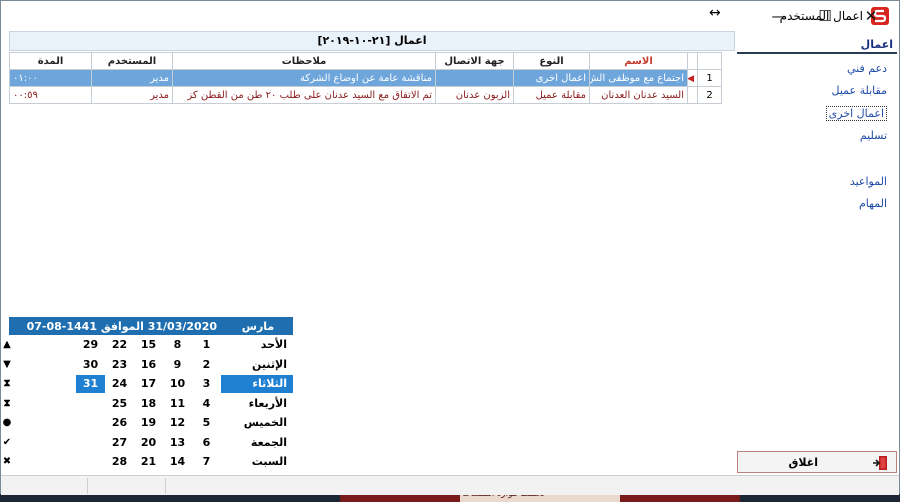  What do you see at coordinates (692, 95) in the screenshot?
I see `row-marker` at bounding box center [692, 95].